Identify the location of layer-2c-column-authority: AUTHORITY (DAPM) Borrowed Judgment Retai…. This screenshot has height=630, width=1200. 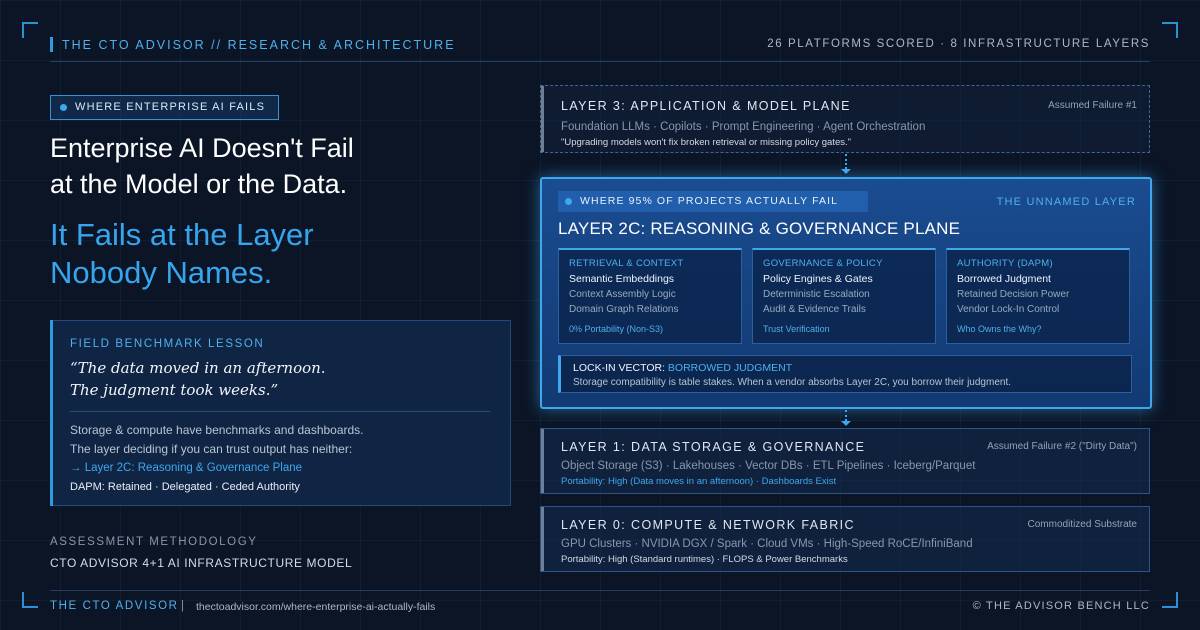
(1038, 296).